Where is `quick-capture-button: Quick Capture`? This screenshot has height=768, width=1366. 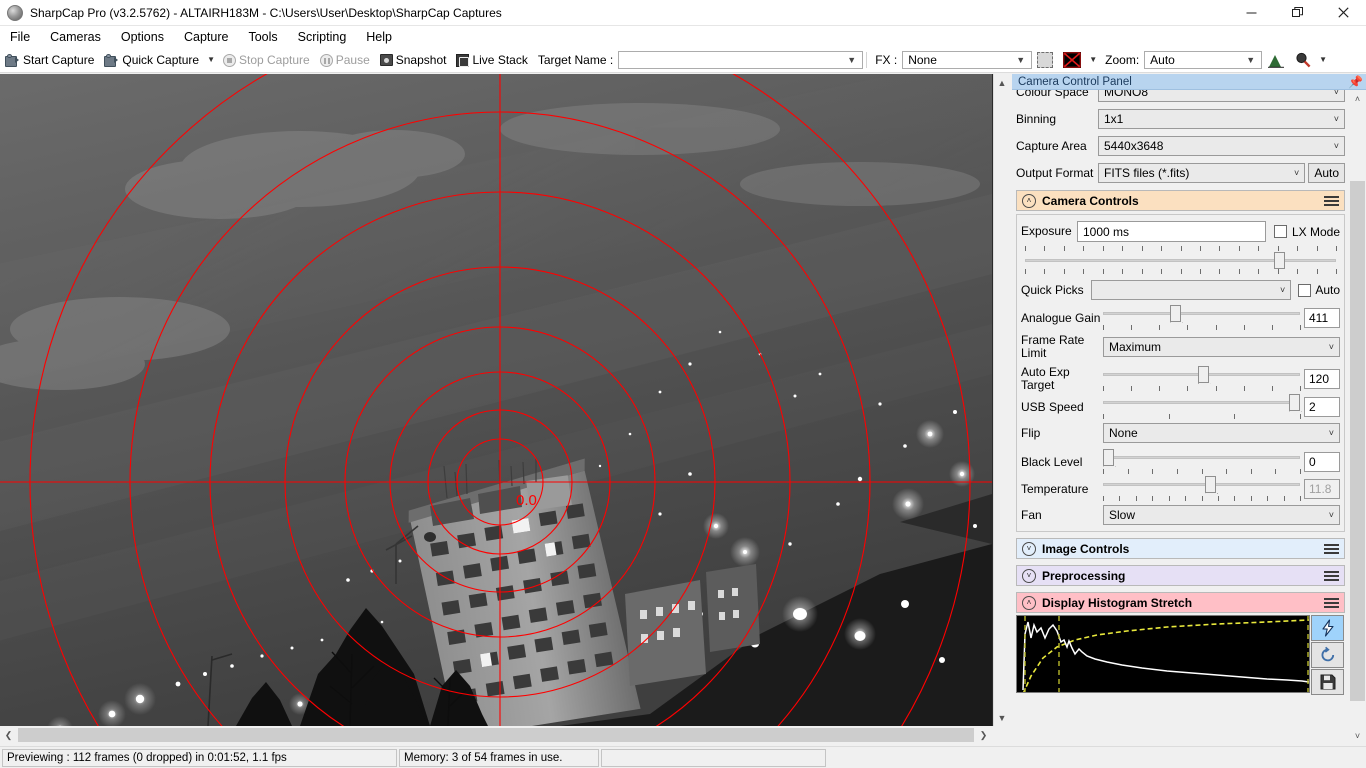 quick-capture-button: Quick Capture is located at coordinates (151, 60).